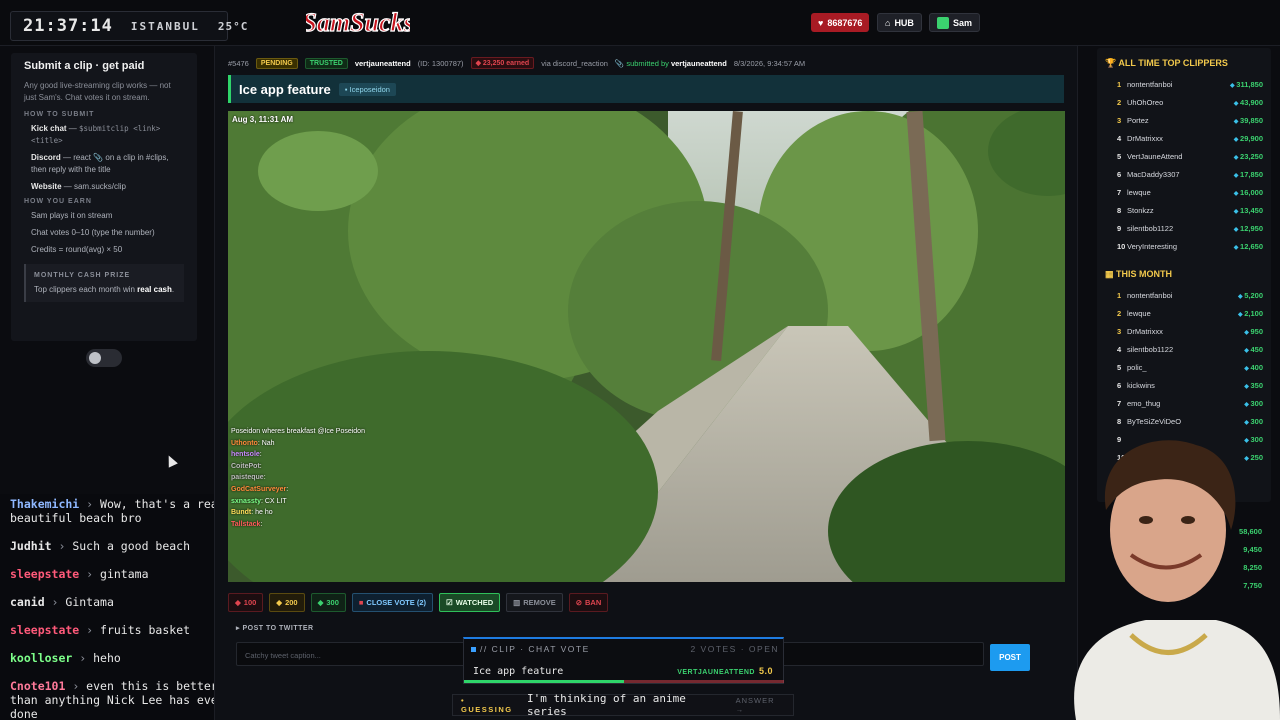  I want to click on chat-vote-heading: // CLIP · CHAT VOTE, so click(535, 649).